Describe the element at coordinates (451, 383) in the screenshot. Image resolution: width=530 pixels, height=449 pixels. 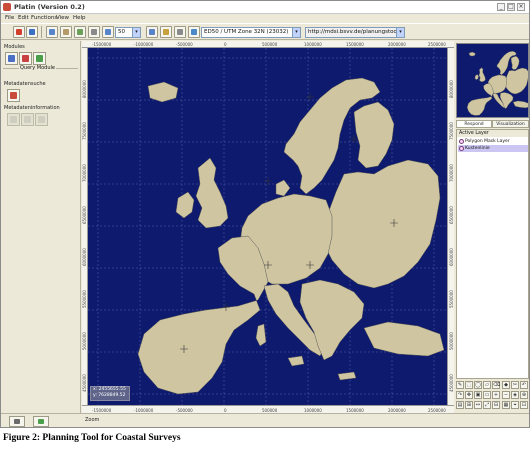
I see `ruler-tick: 4500000` at that location.